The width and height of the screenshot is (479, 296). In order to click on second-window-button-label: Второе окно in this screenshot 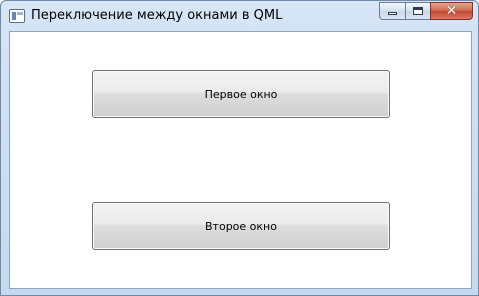, I will do `click(241, 226)`.